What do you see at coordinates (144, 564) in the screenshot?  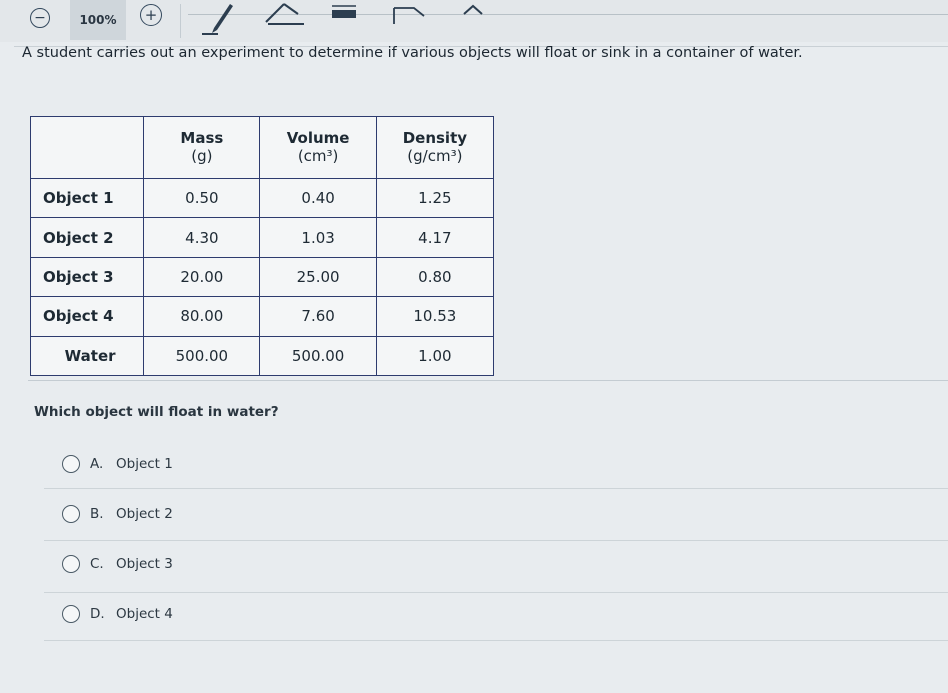 I see `choice-text: Object 3` at bounding box center [144, 564].